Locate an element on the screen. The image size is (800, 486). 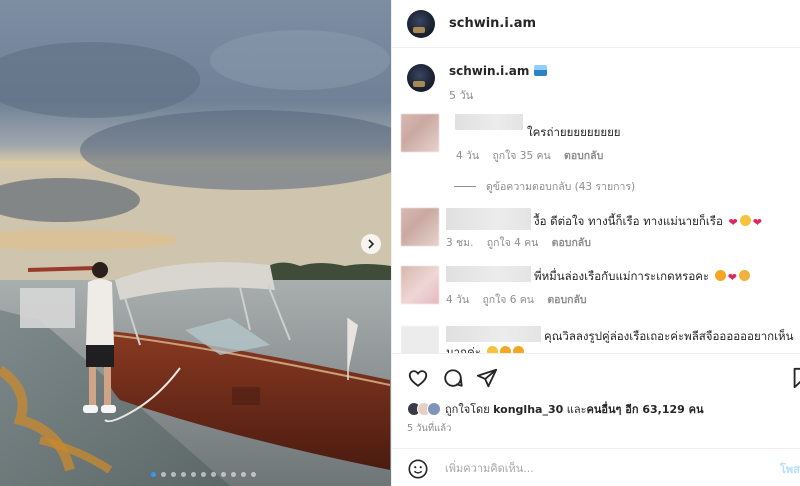
post-actions is located at coordinates (596, 376).